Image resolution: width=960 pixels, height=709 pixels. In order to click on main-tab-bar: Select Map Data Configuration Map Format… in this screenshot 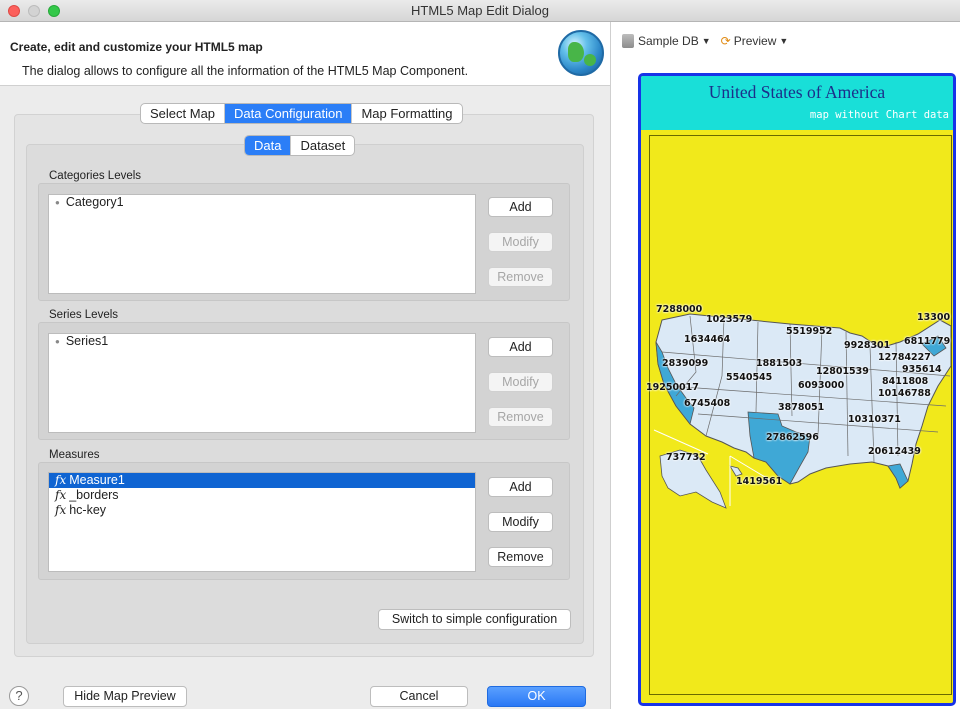, I will do `click(301, 113)`.